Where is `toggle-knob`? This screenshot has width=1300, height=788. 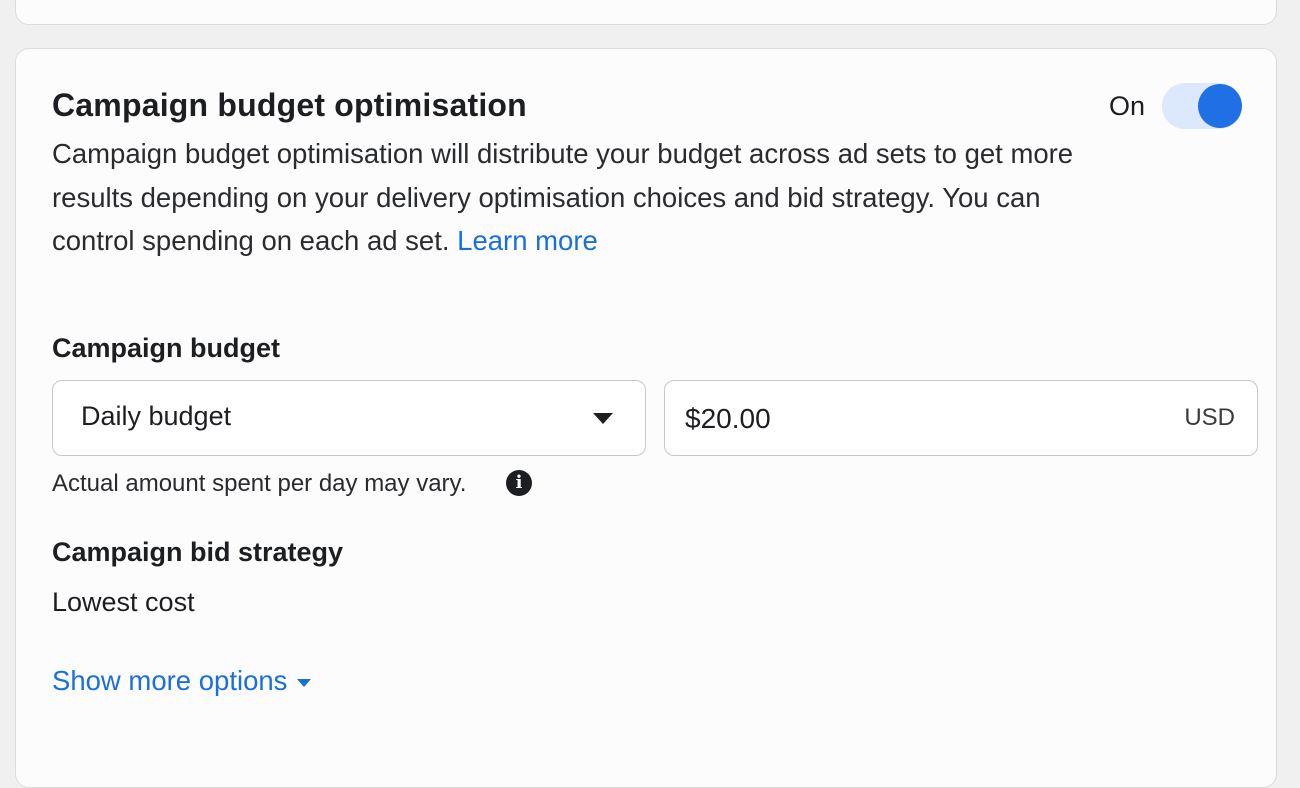 toggle-knob is located at coordinates (1220, 106).